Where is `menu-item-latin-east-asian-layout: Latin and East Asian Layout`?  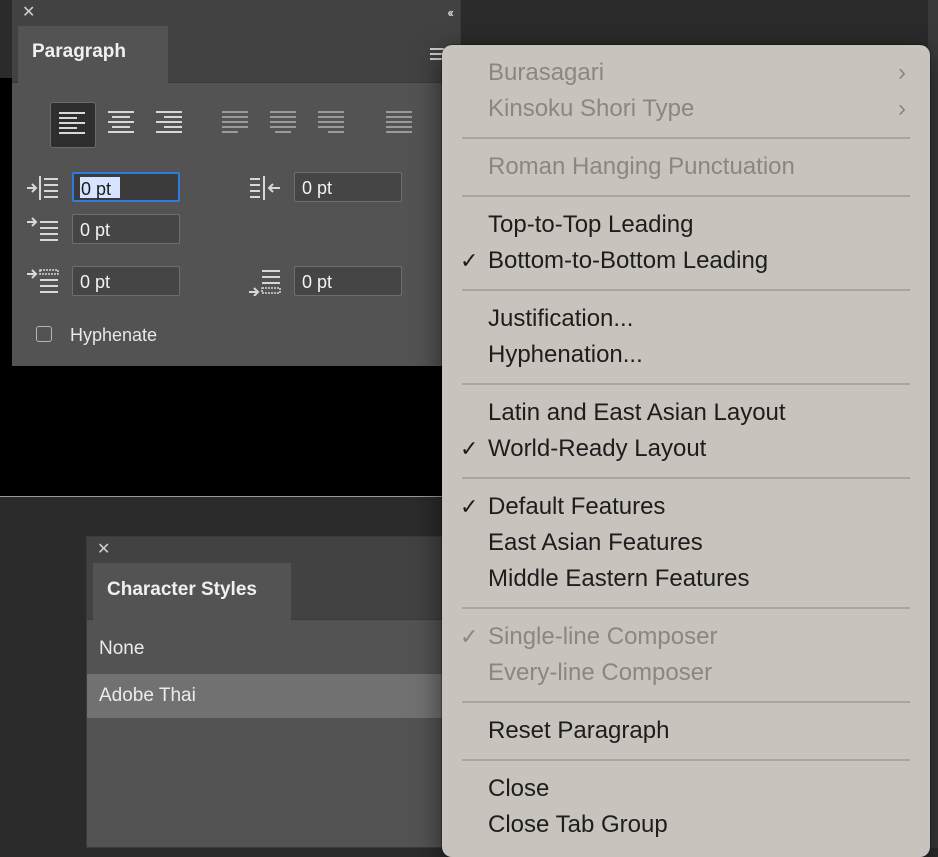
menu-item-latin-east-asian-layout: Latin and East Asian Layout is located at coordinates (637, 413).